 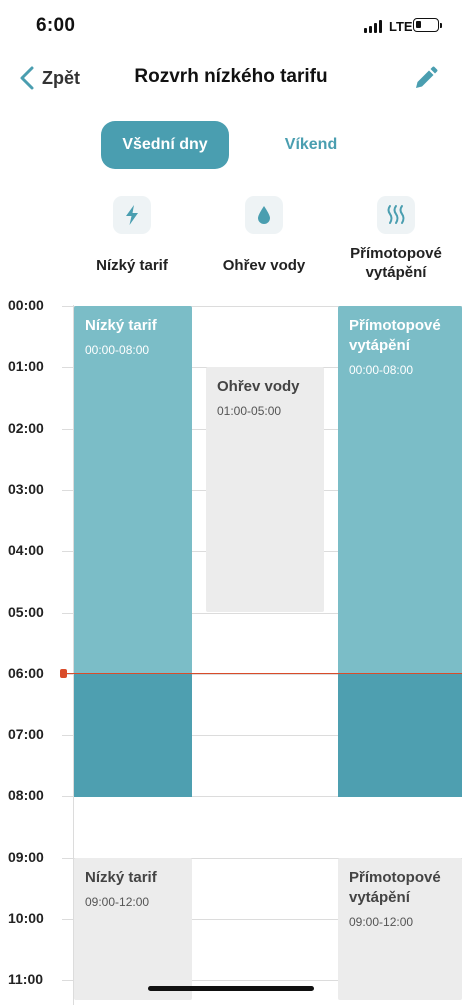 I want to click on edit-button, so click(x=425, y=79).